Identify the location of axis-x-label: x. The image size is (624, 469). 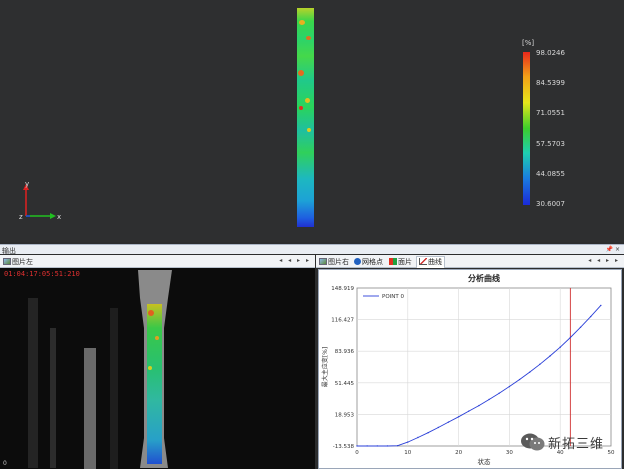
(59, 217).